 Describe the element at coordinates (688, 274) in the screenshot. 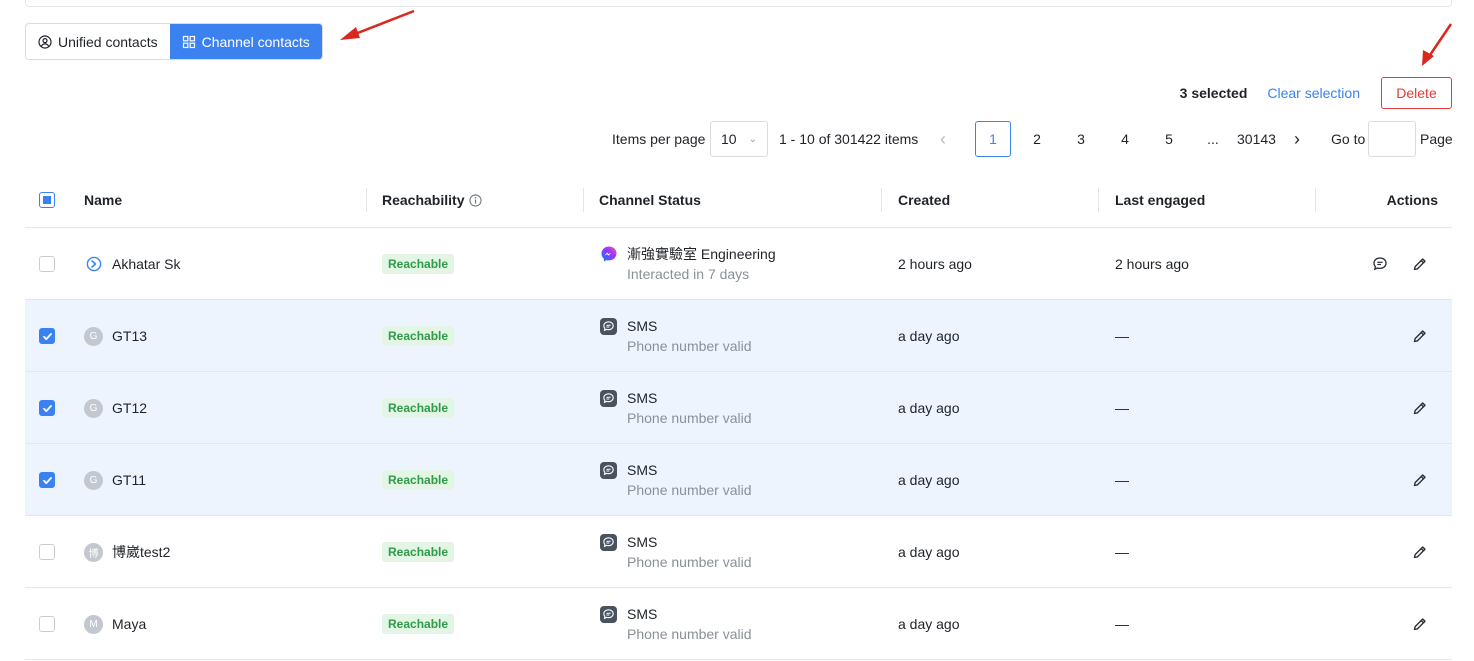

I see `channel-status-text: Interacted in 7 days` at that location.